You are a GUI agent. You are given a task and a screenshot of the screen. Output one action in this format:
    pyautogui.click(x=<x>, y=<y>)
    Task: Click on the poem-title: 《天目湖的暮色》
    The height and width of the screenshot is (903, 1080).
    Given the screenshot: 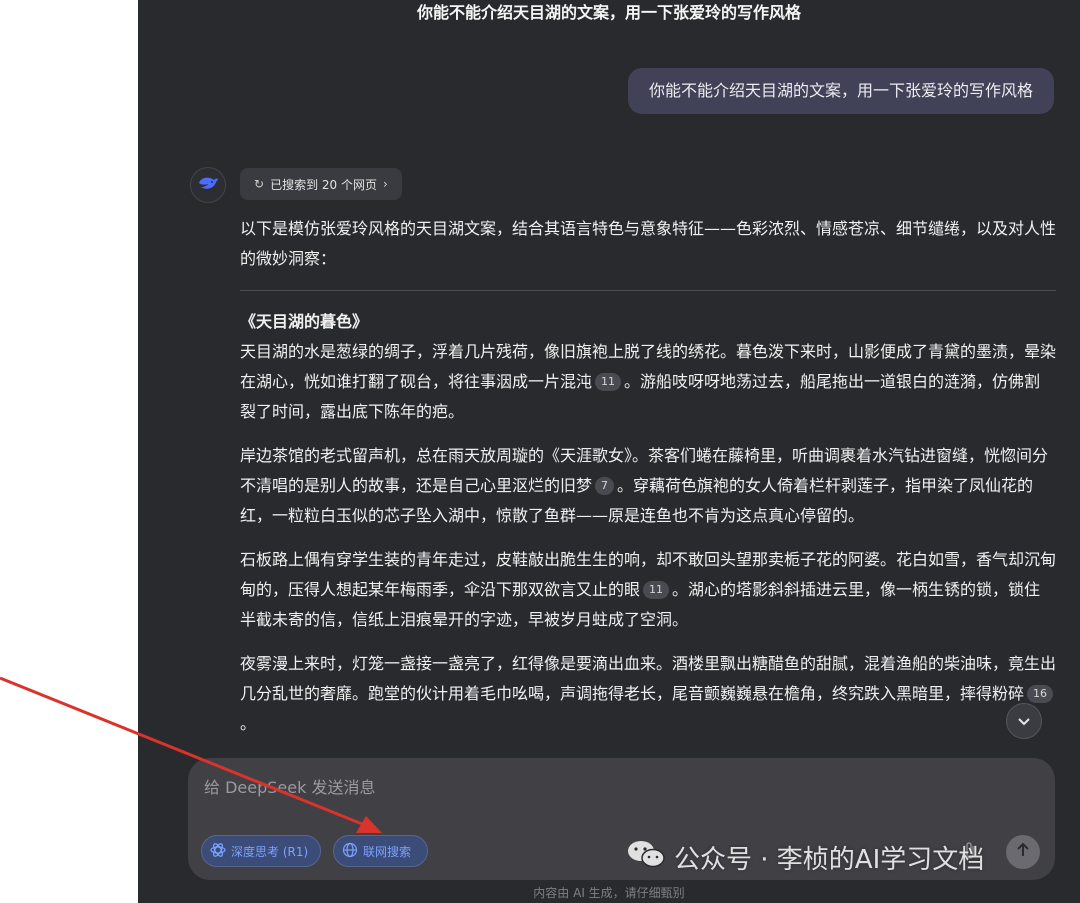 What is the action you would take?
    pyautogui.click(x=304, y=321)
    